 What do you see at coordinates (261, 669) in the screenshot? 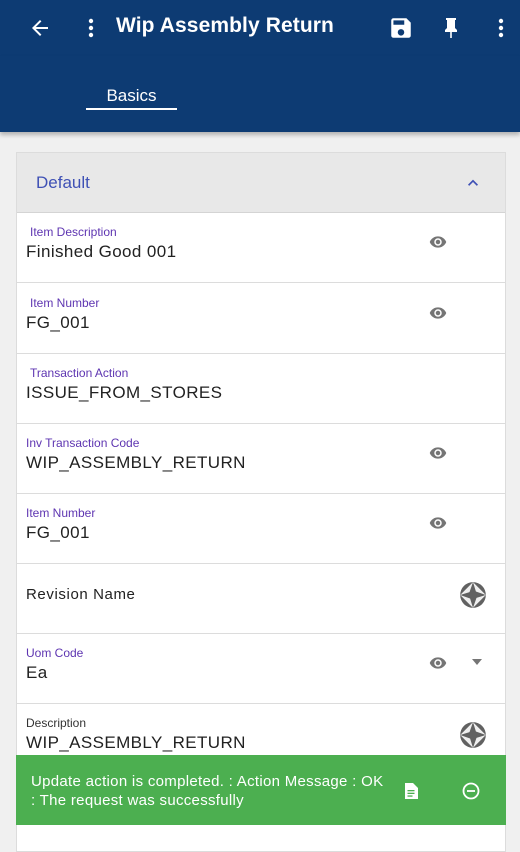
I see `field-uom-code: Uom Code Ea` at bounding box center [261, 669].